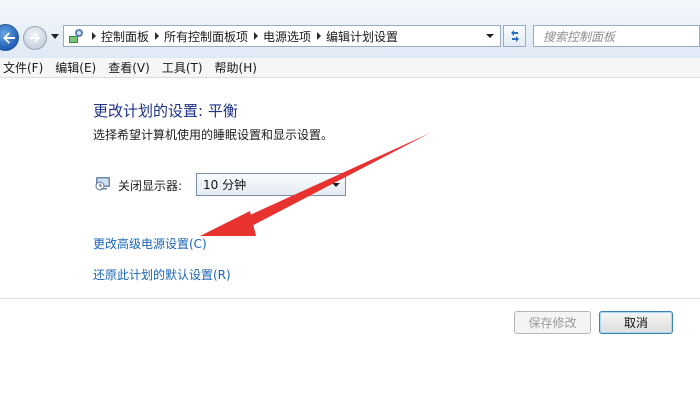 The image size is (700, 415). I want to click on address-bar: 控制面板 所有控制面板项 电源选项 编辑计划设置, so click(282, 36).